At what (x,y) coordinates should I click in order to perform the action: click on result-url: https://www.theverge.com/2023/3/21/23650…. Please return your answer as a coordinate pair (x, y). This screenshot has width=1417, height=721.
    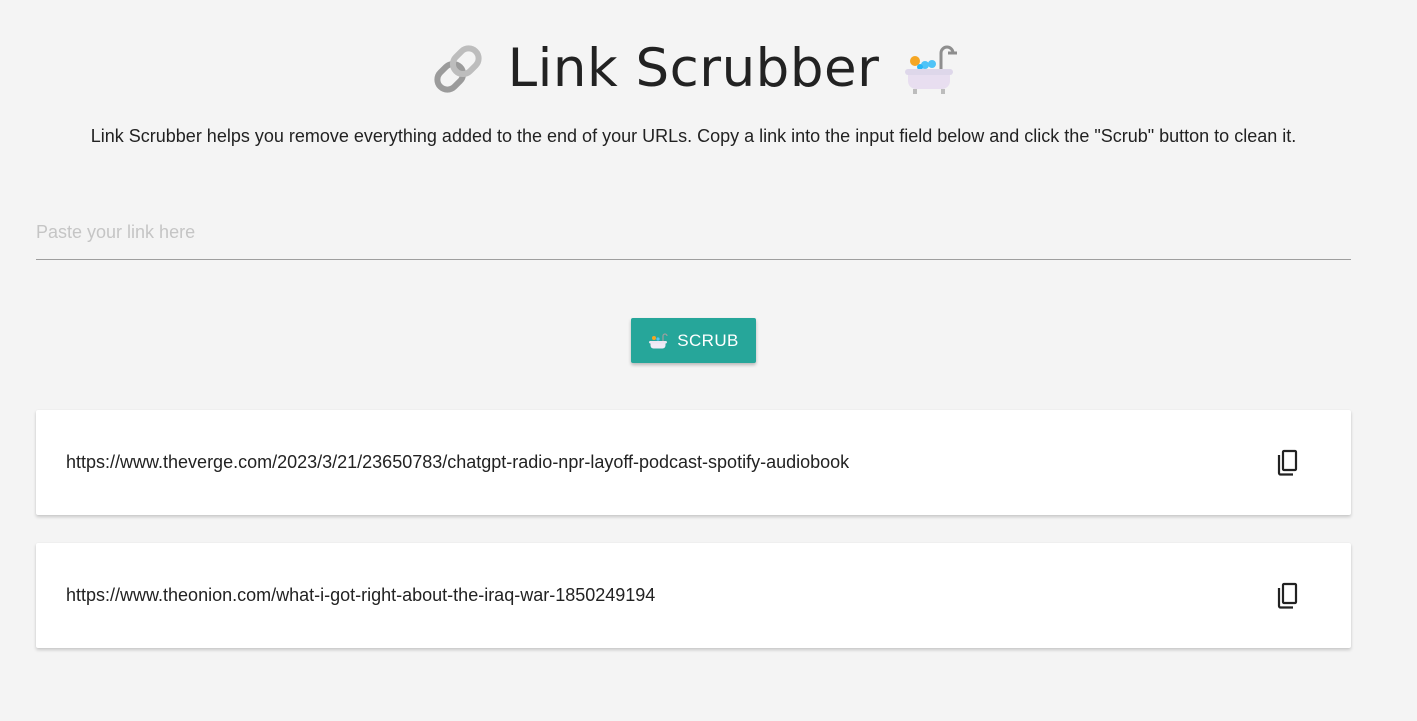
    Looking at the image, I should click on (458, 462).